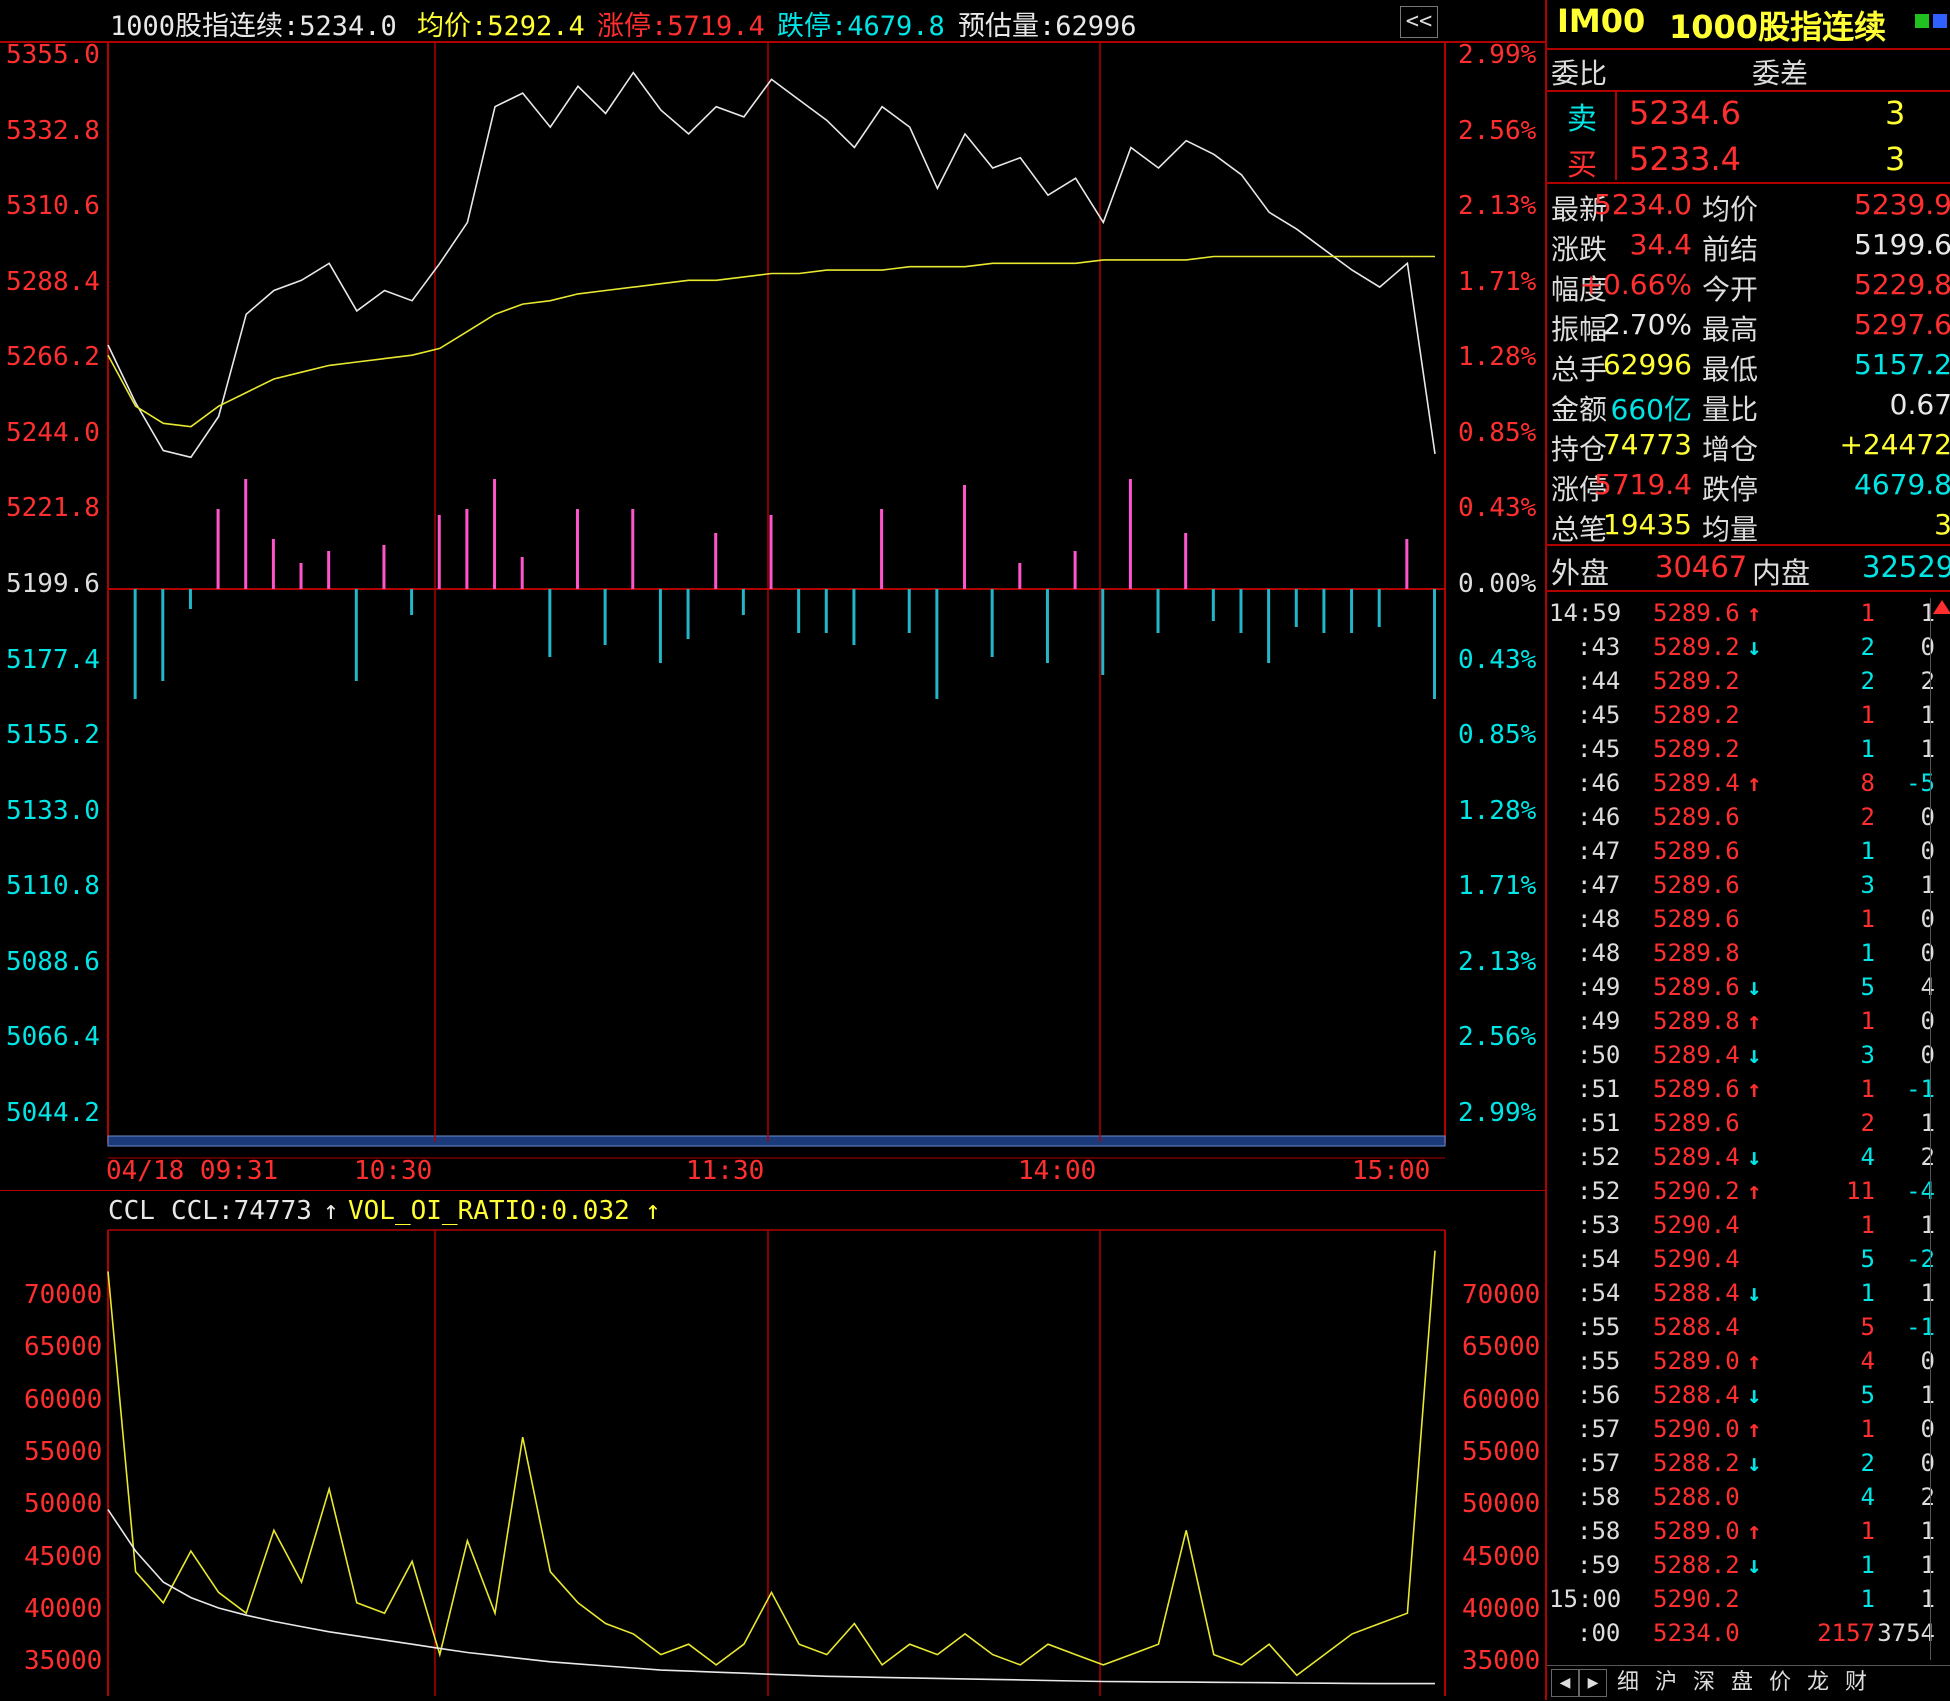 The image size is (1950, 1701). What do you see at coordinates (1696, 1531) in the screenshot?
I see `tick-price: 5289.0` at bounding box center [1696, 1531].